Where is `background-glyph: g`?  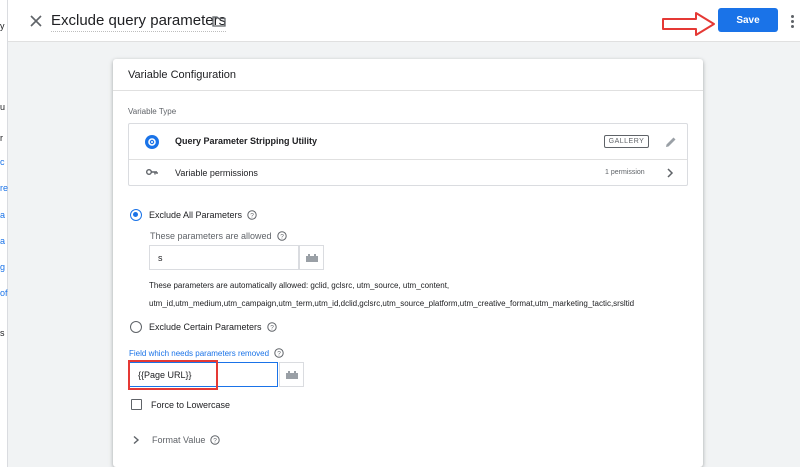
background-glyph: g is located at coordinates (3, 267).